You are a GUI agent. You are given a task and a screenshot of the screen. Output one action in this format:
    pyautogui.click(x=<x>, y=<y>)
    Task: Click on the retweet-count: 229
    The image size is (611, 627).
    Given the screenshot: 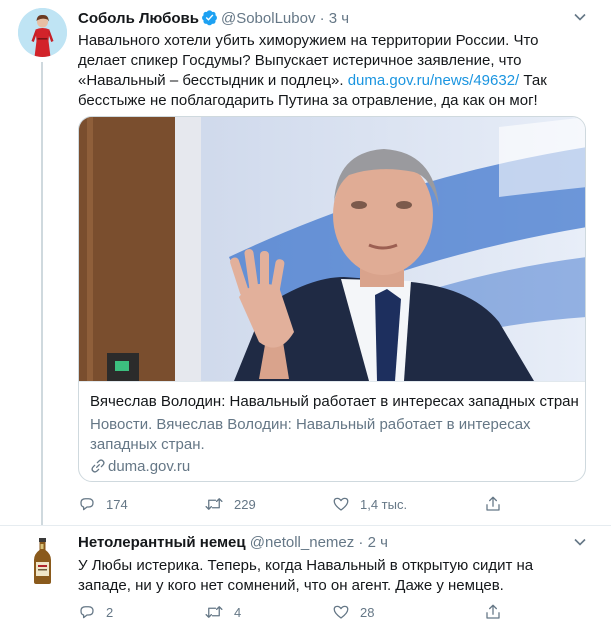 What is the action you would take?
    pyautogui.click(x=245, y=504)
    